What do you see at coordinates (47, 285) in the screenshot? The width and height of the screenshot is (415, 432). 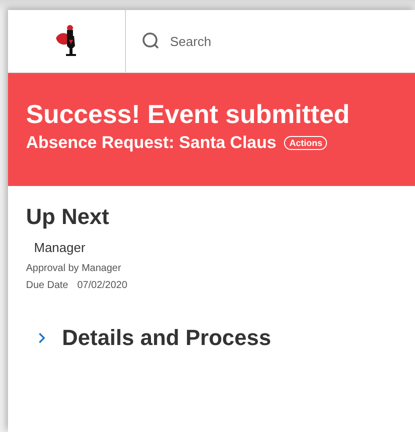 I see `due-date-label: Due Date` at bounding box center [47, 285].